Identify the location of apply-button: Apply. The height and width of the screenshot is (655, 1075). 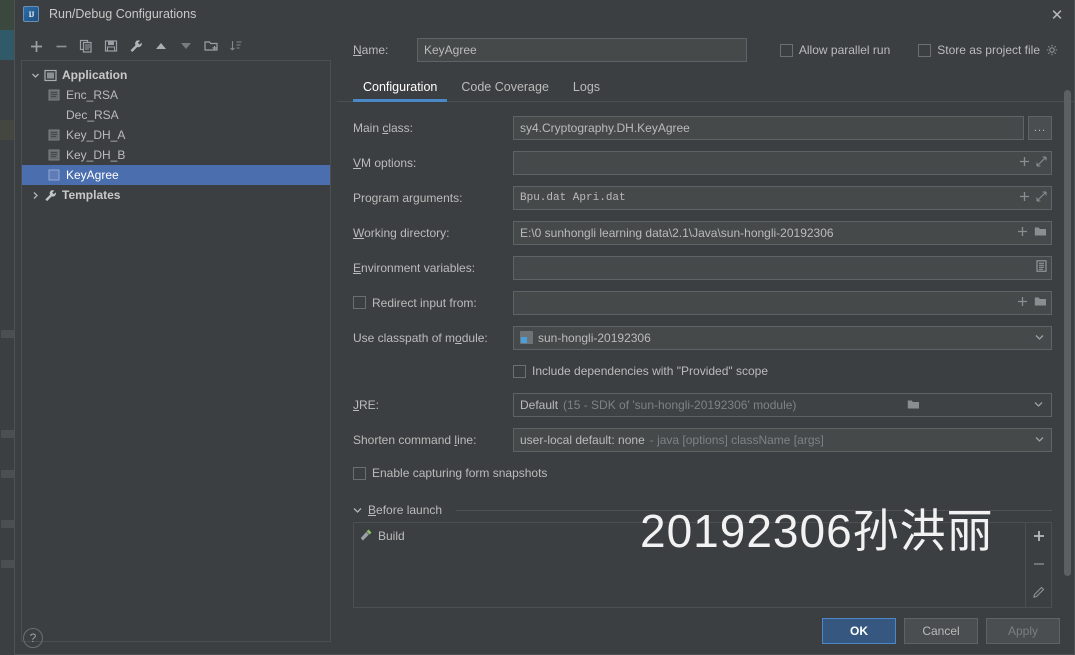
(1023, 631).